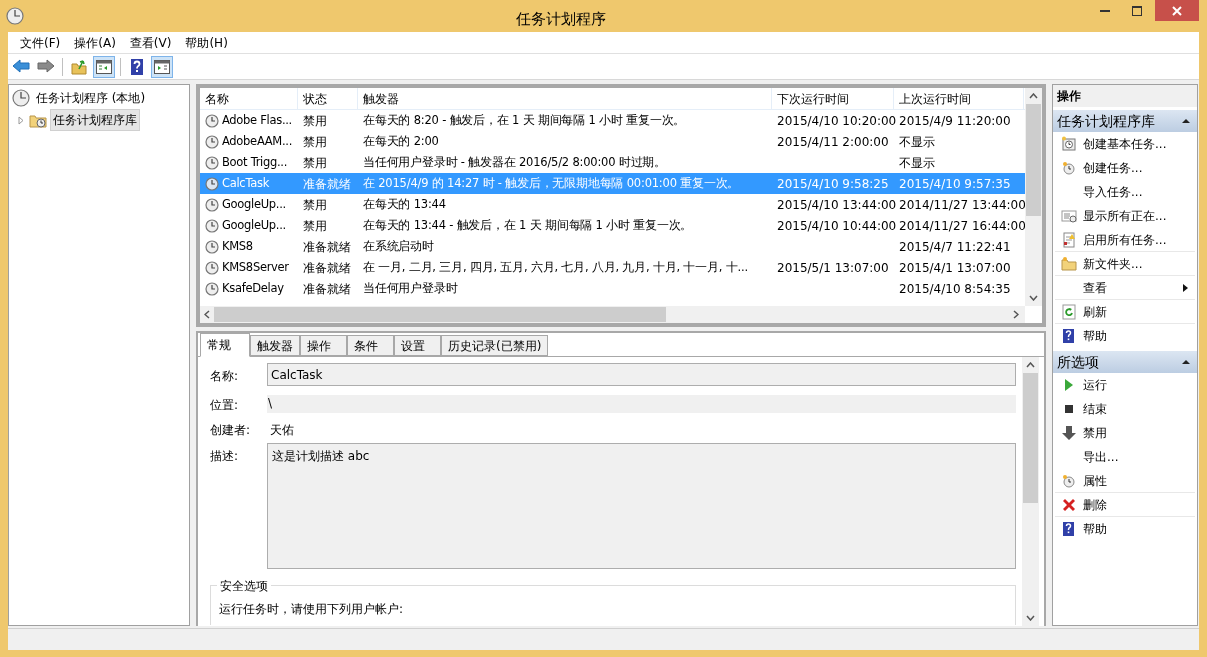  I want to click on task-row: KMS8 准备就绪 在系统启动时 2015/4/7 11:22:41, so click(612, 246).